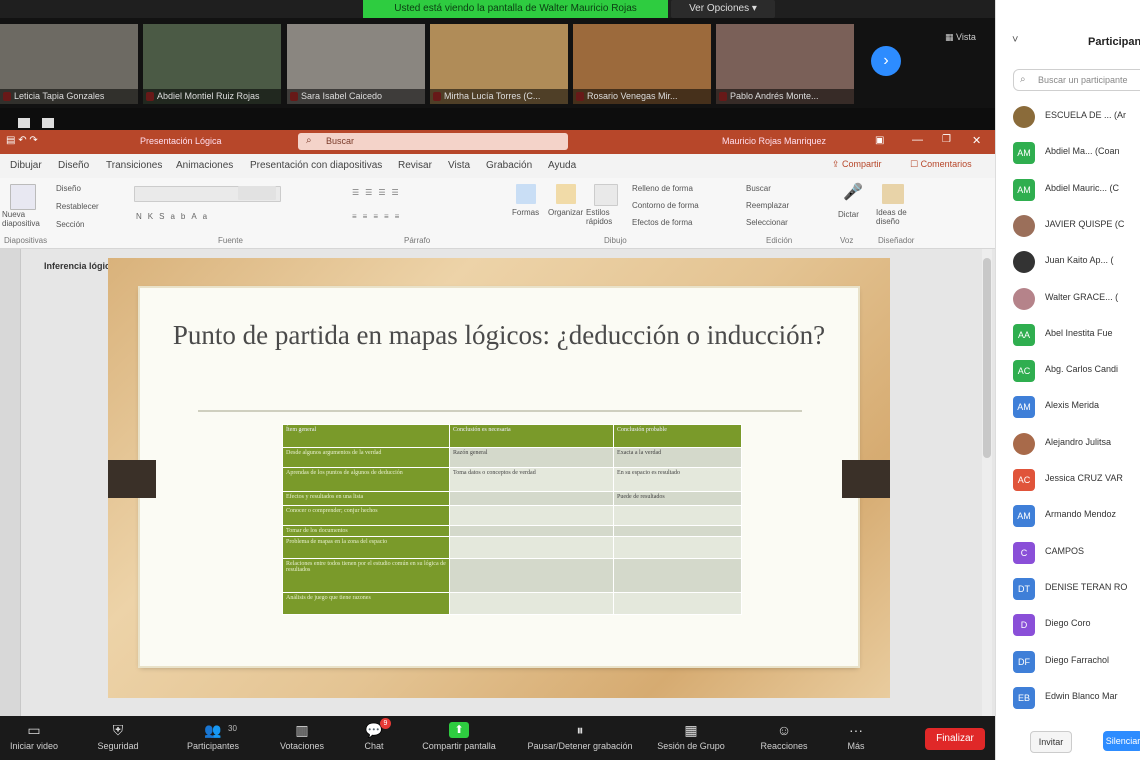  I want to click on video-tile: Leticia Tapia Gonzales, so click(69, 64).